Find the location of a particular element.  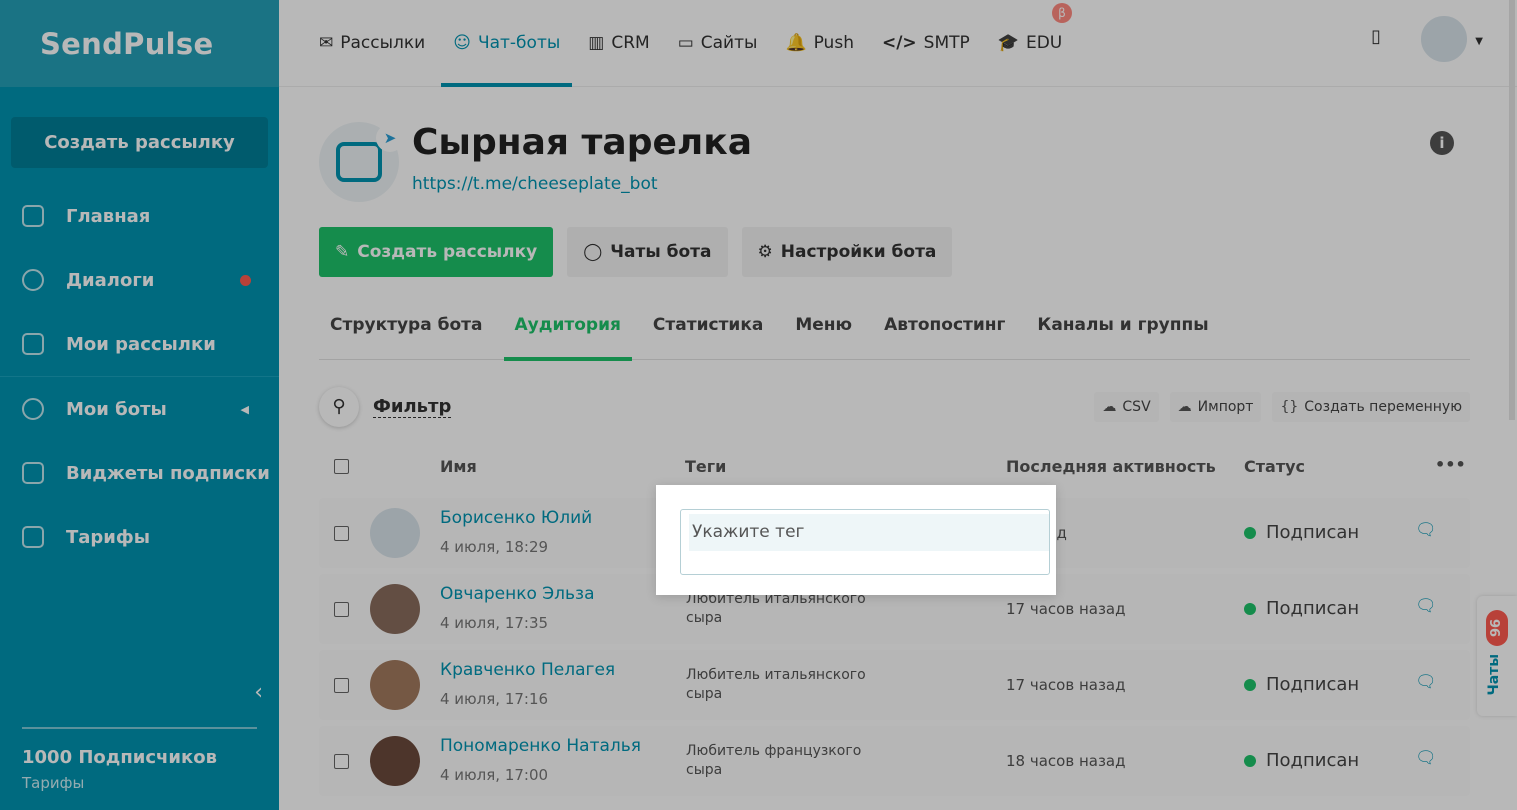

tag-input: Укажите тег is located at coordinates (865, 542).